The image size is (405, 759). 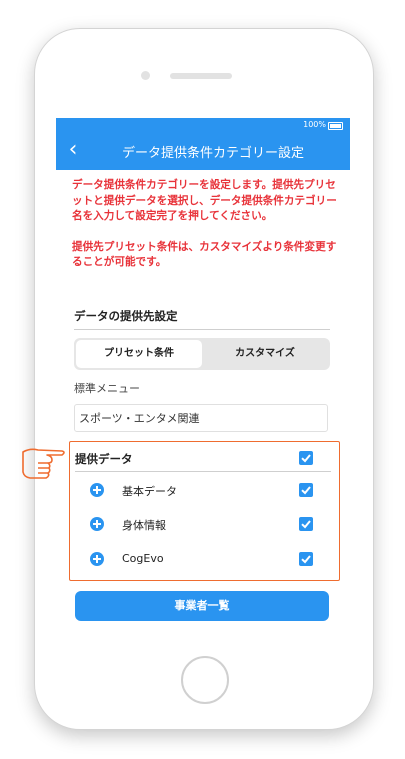 I want to click on battery-icon, so click(x=335, y=126).